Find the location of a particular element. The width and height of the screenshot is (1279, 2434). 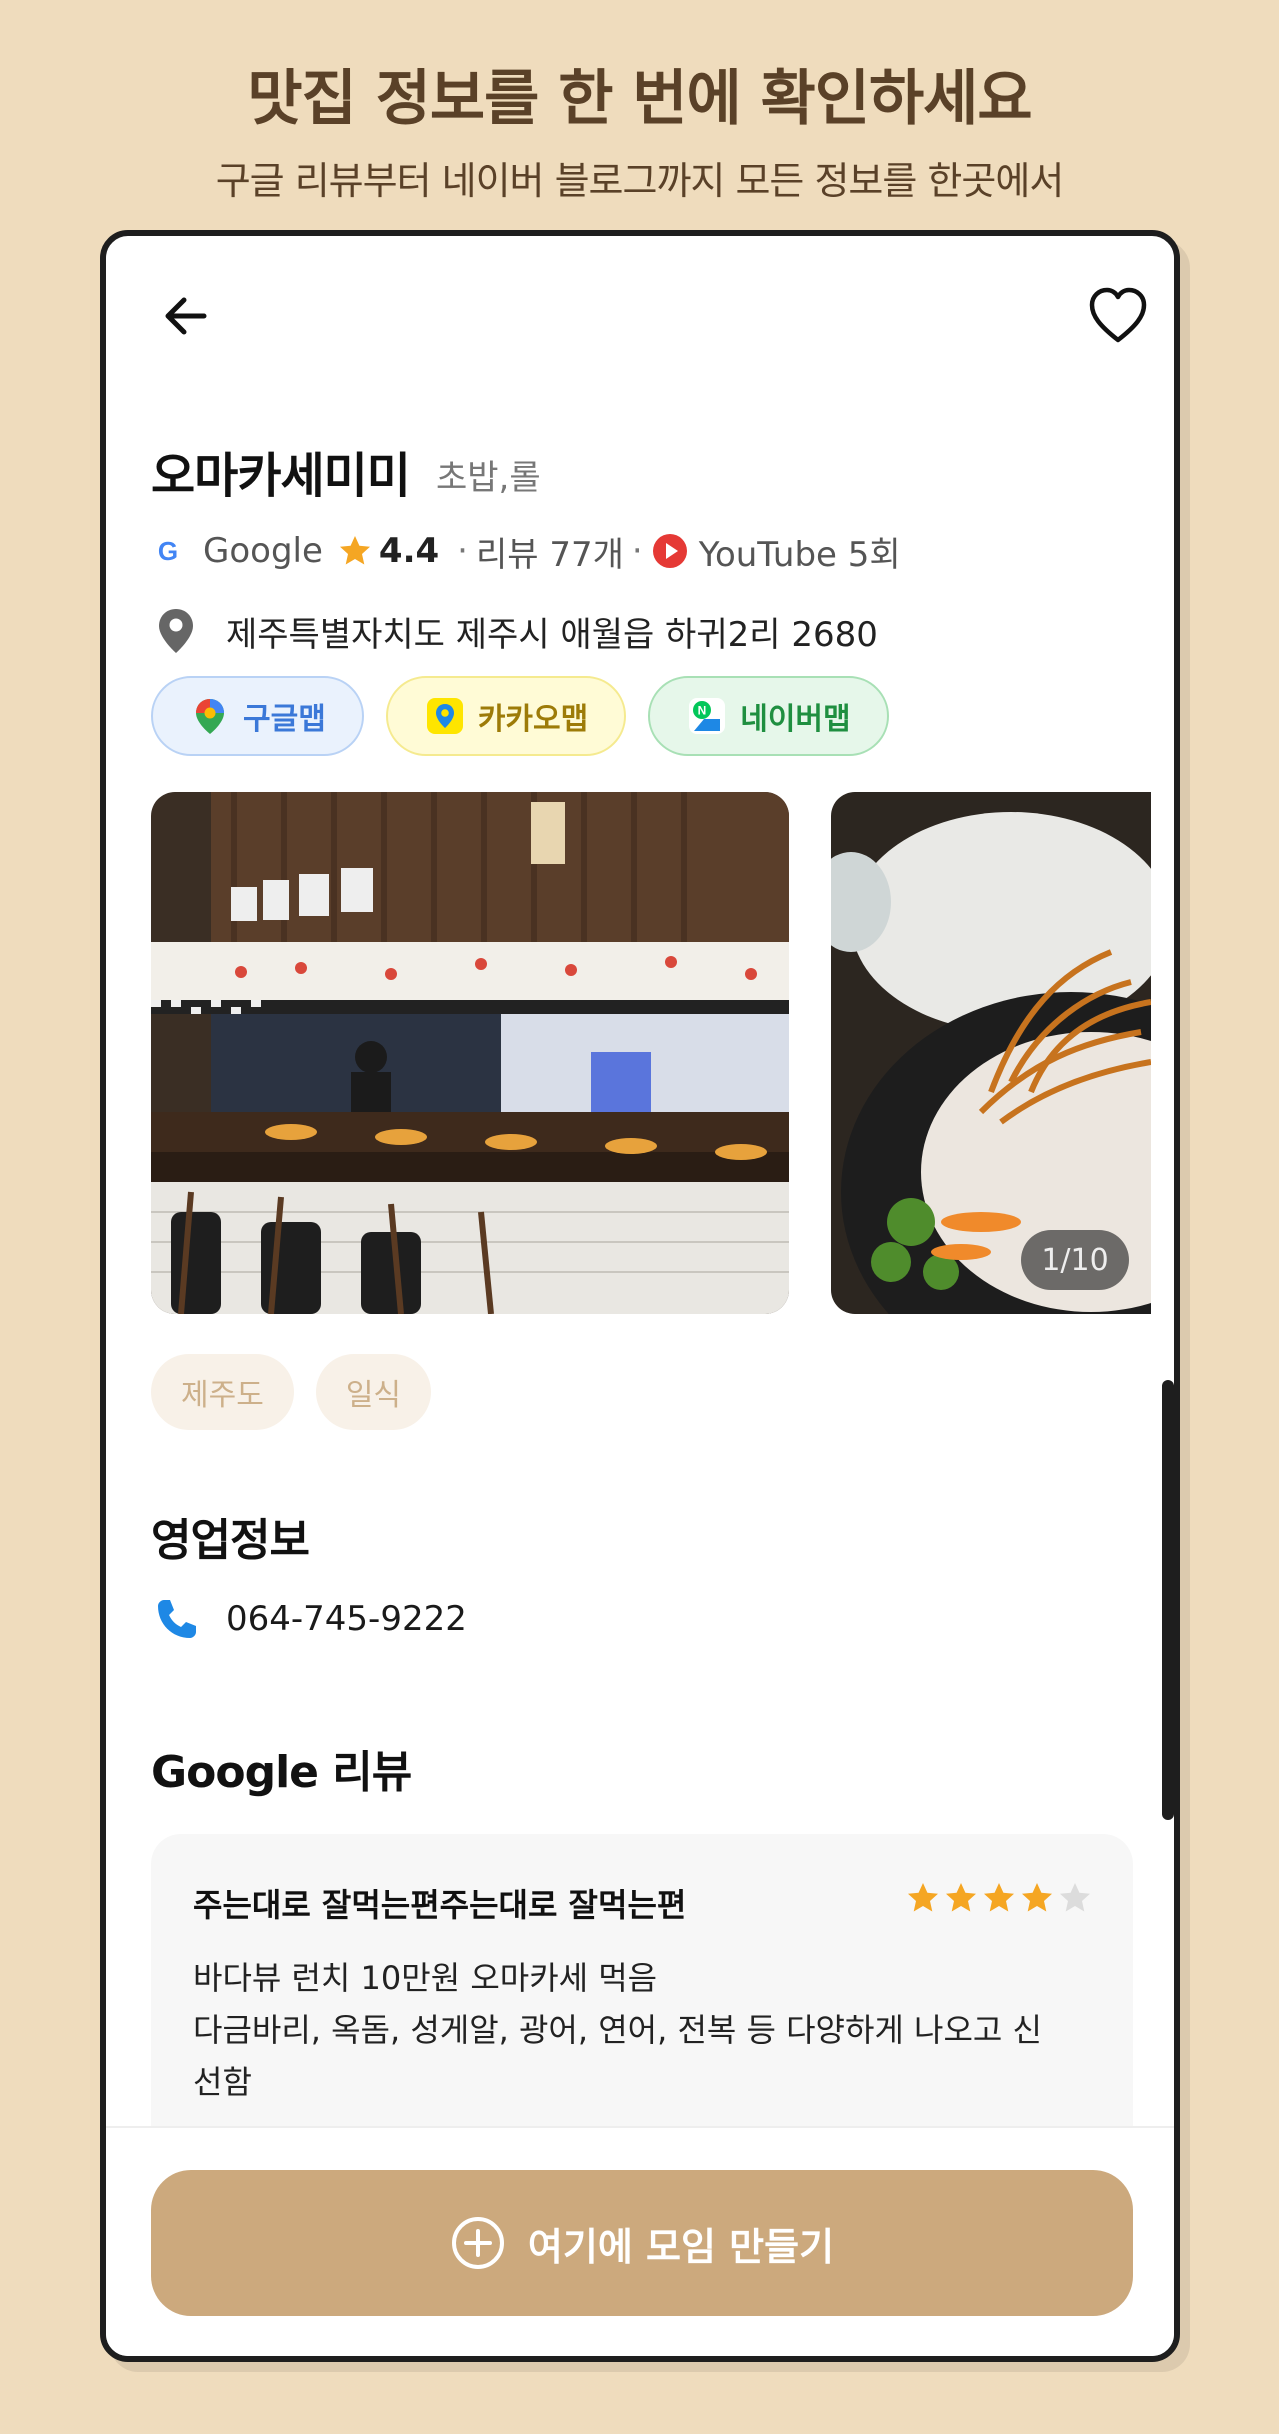

restaurant-photo is located at coordinates (470, 1053).